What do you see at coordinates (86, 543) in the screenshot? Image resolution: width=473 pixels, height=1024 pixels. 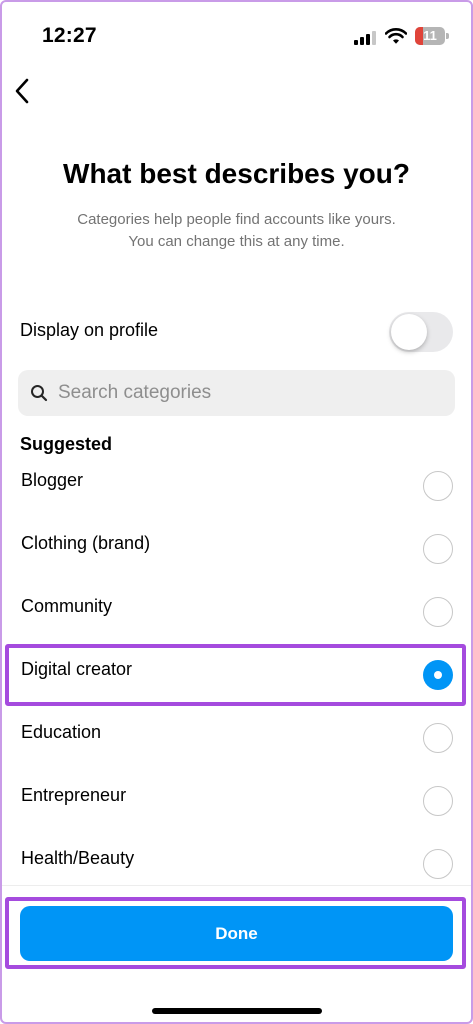 I see `category-label: Clothing (brand)` at bounding box center [86, 543].